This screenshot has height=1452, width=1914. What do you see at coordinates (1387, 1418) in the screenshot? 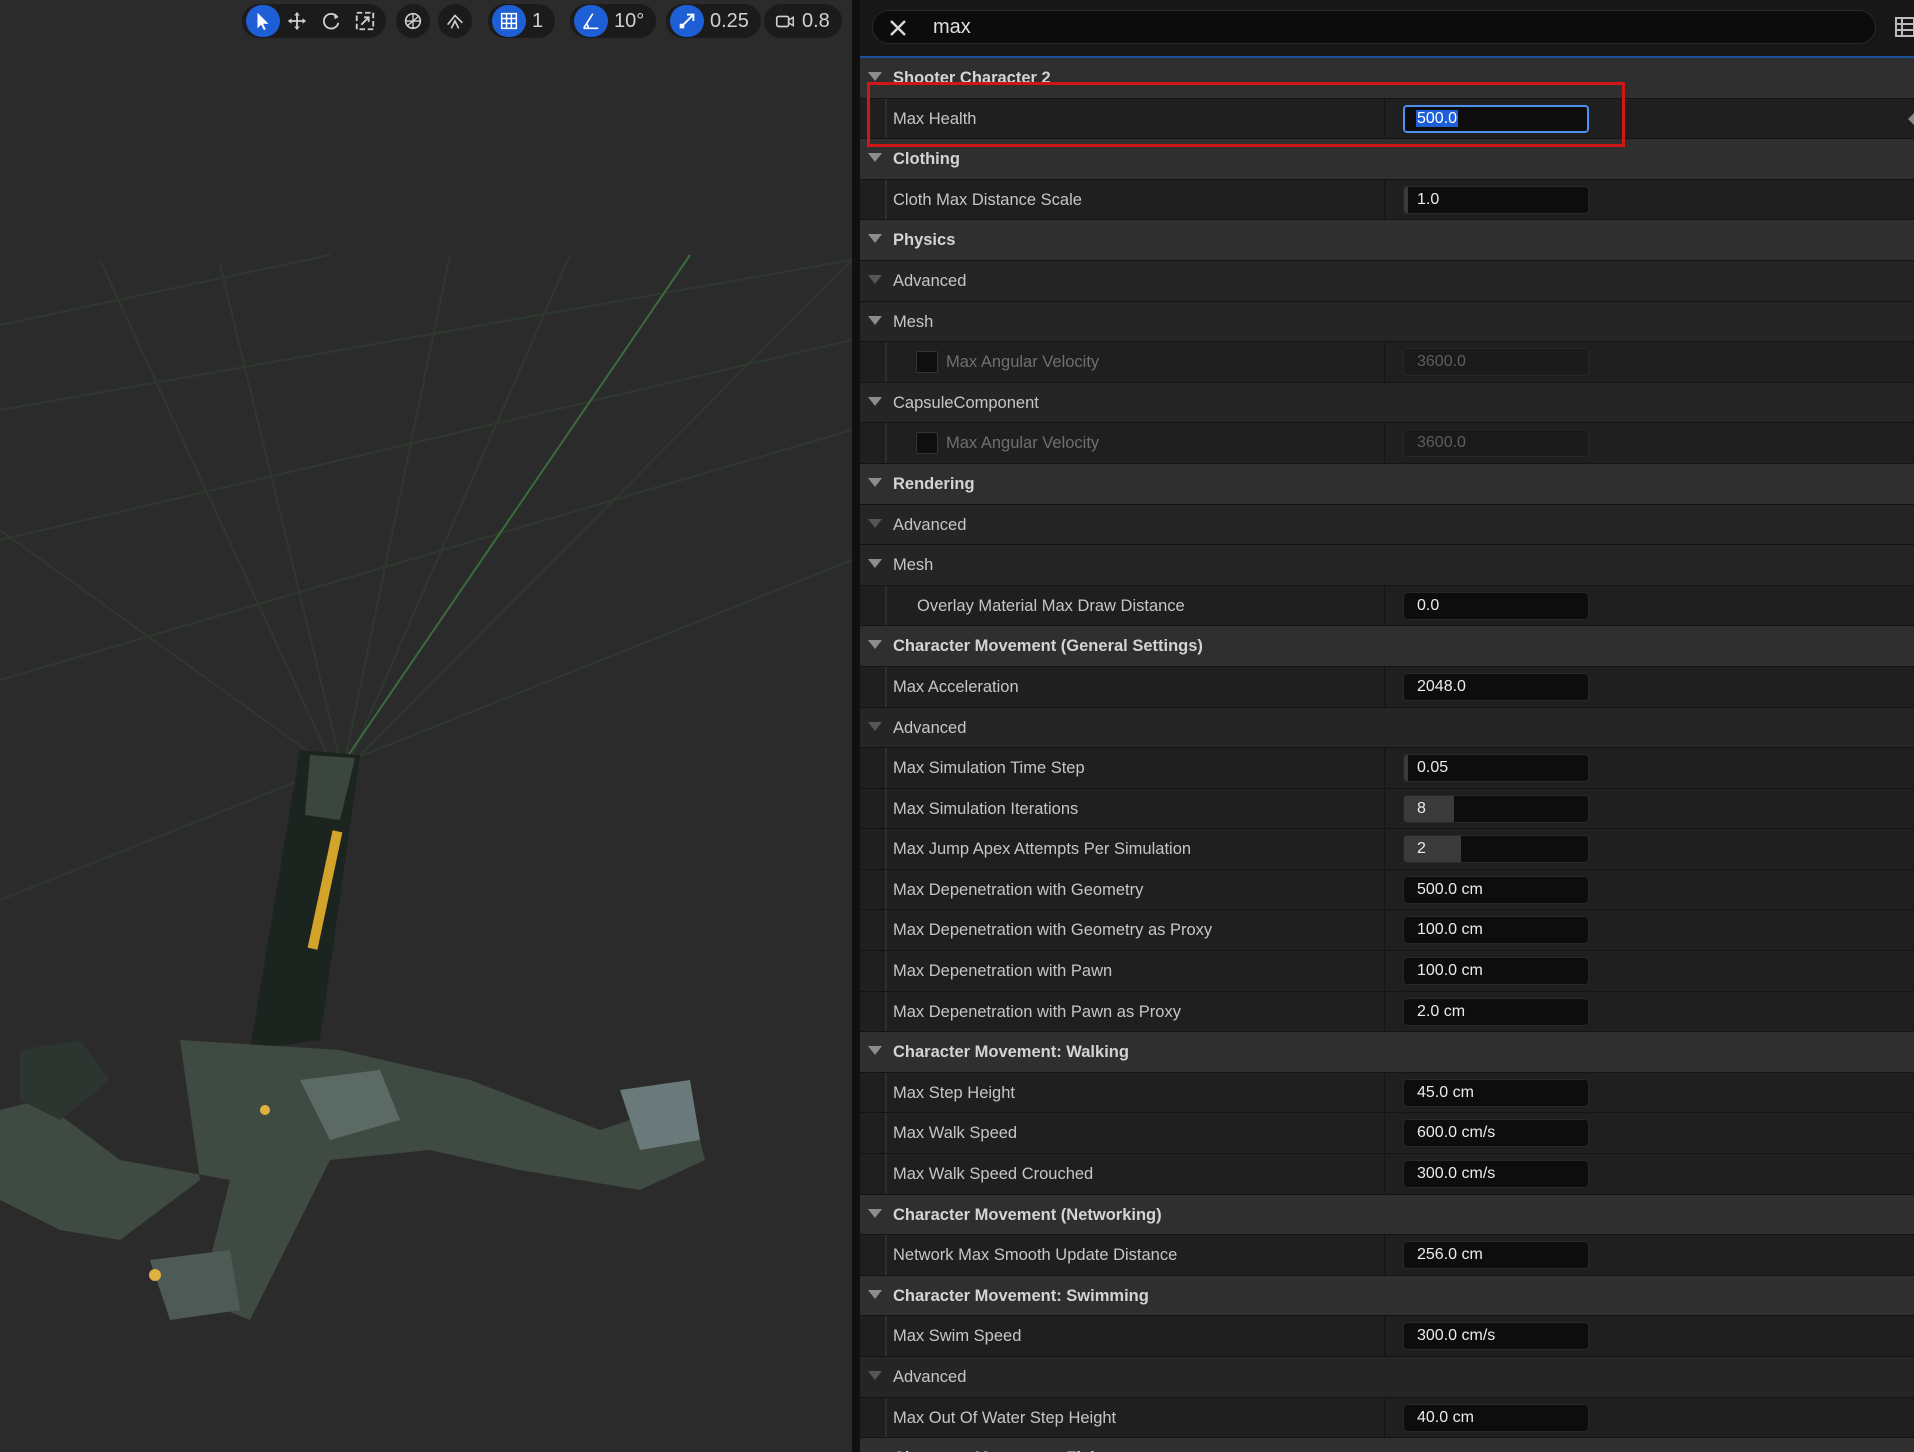
I see `property-row: Max Out Of Water Step Height 40.0 cm` at bounding box center [1387, 1418].